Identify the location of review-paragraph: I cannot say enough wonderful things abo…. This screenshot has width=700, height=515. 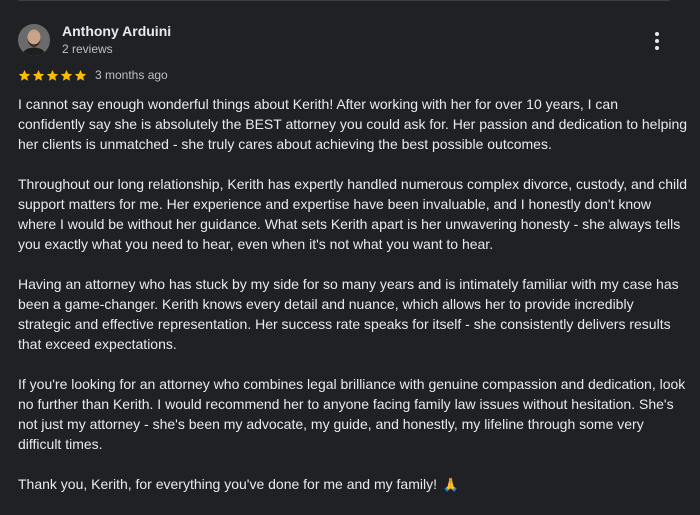
(353, 124).